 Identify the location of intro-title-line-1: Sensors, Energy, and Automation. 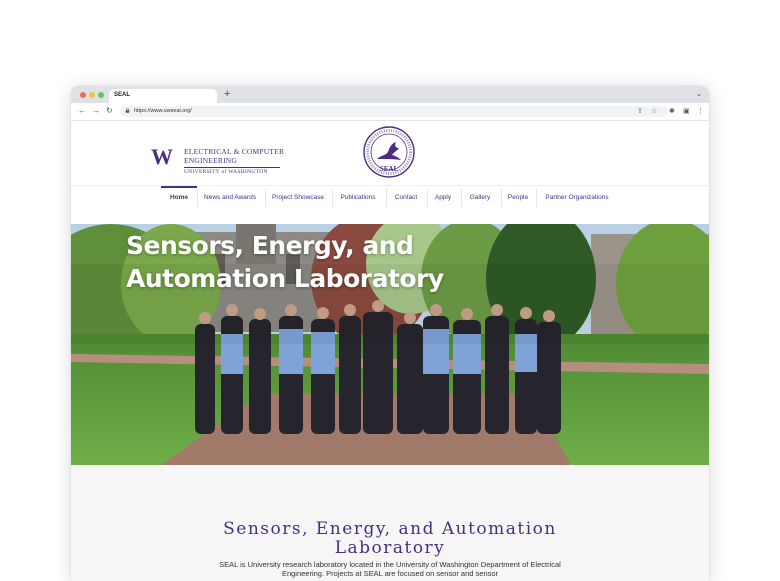
(390, 529).